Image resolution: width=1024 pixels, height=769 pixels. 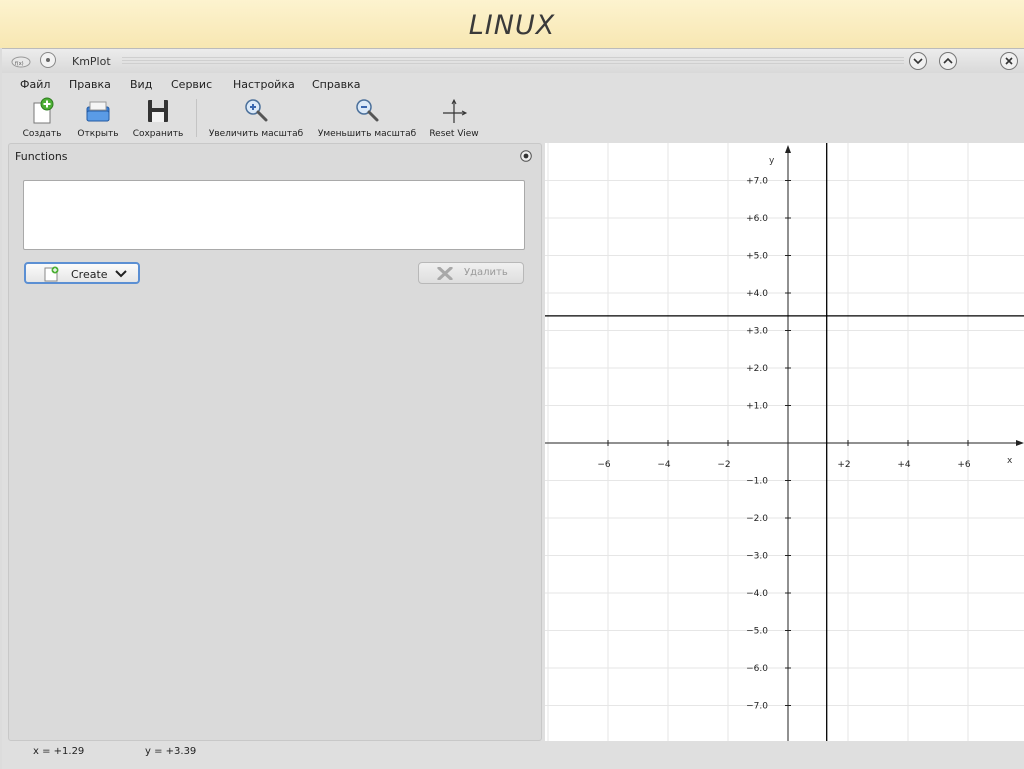 I want to click on open-folder-icon, so click(x=98, y=111).